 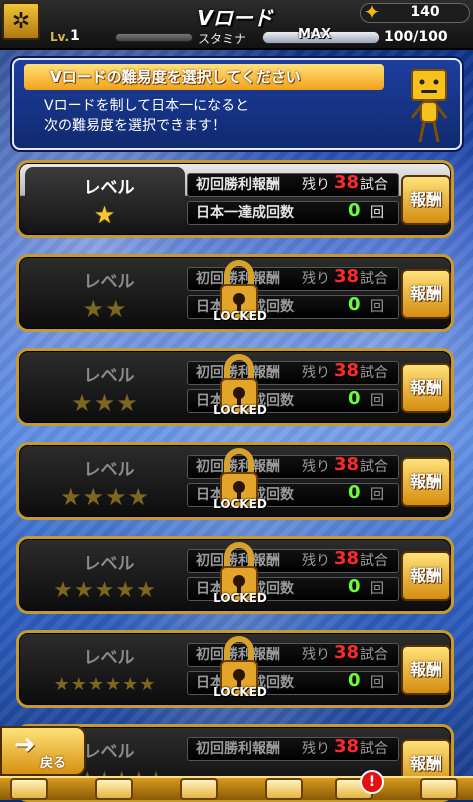 I want to click on stamina-value: 100/100, so click(x=416, y=37).